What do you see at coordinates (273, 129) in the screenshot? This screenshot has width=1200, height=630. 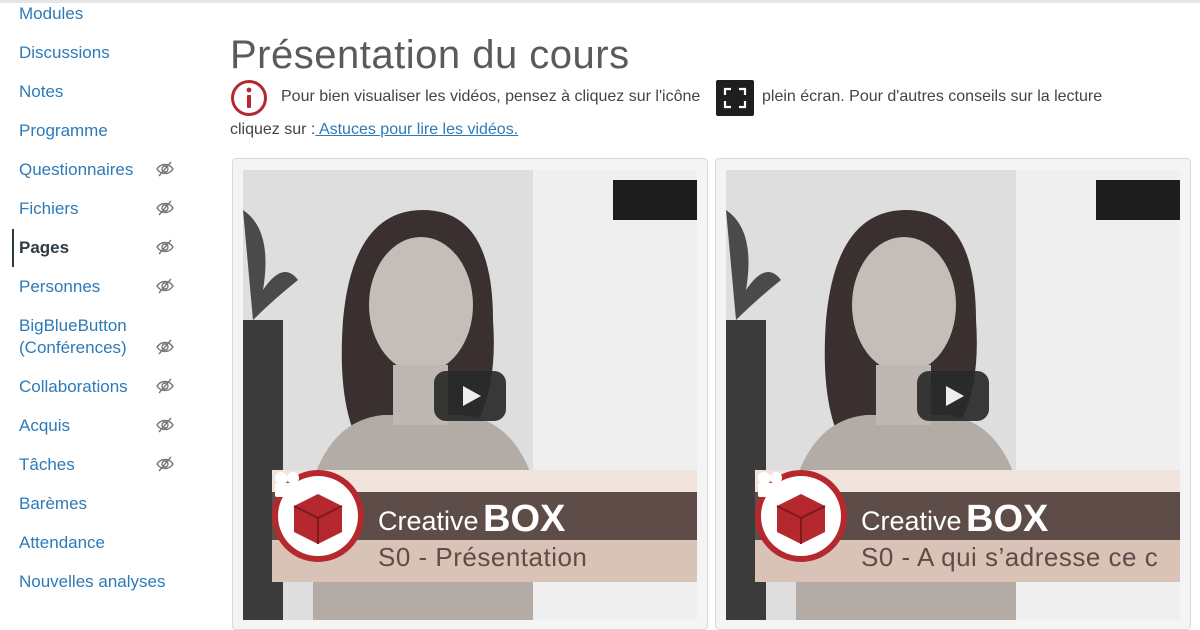 I see `info-link-prefix: cliquez sur :` at bounding box center [273, 129].